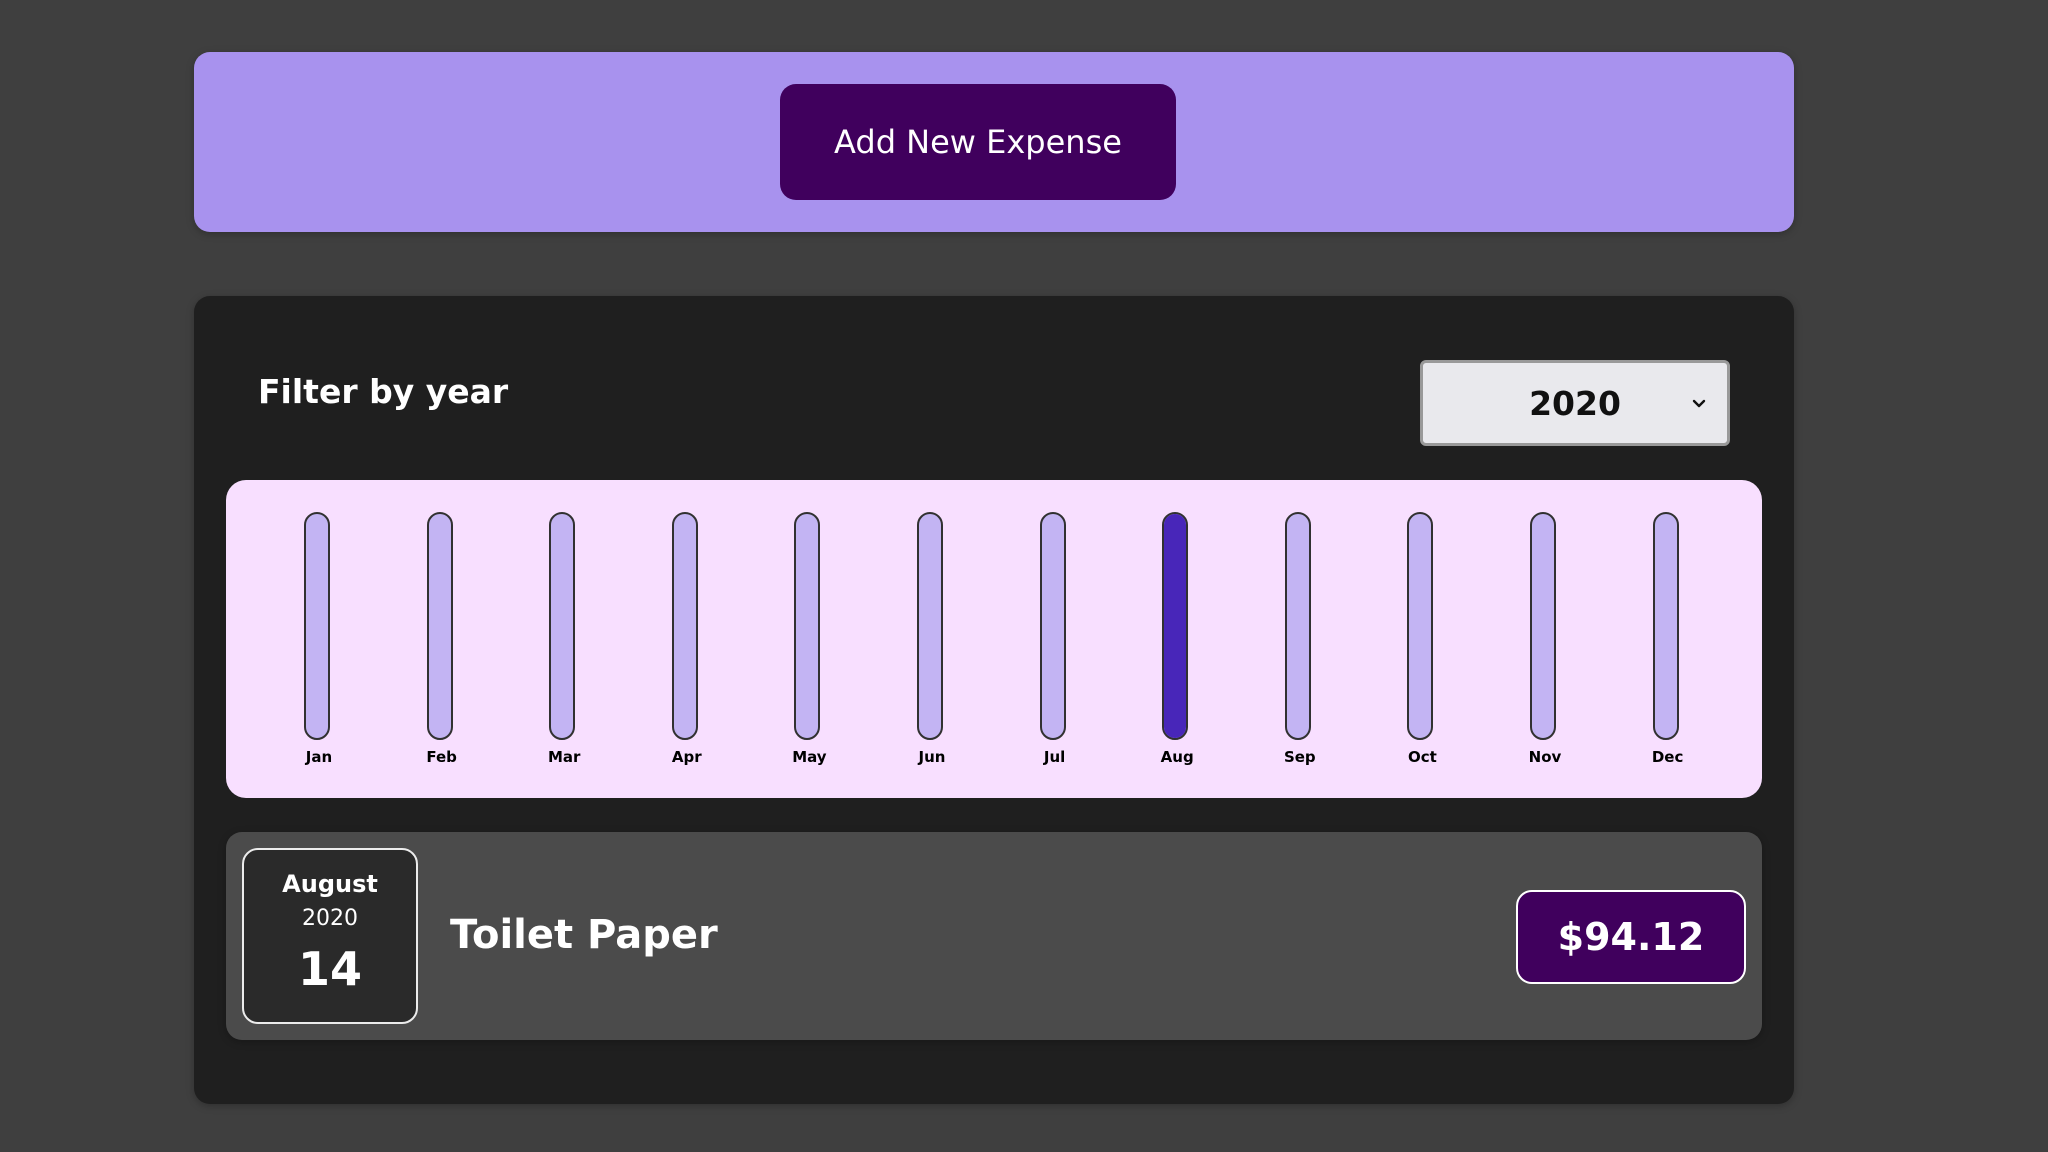 The image size is (2048, 1152). I want to click on chart-bar-dec: Dec, so click(1668, 643).